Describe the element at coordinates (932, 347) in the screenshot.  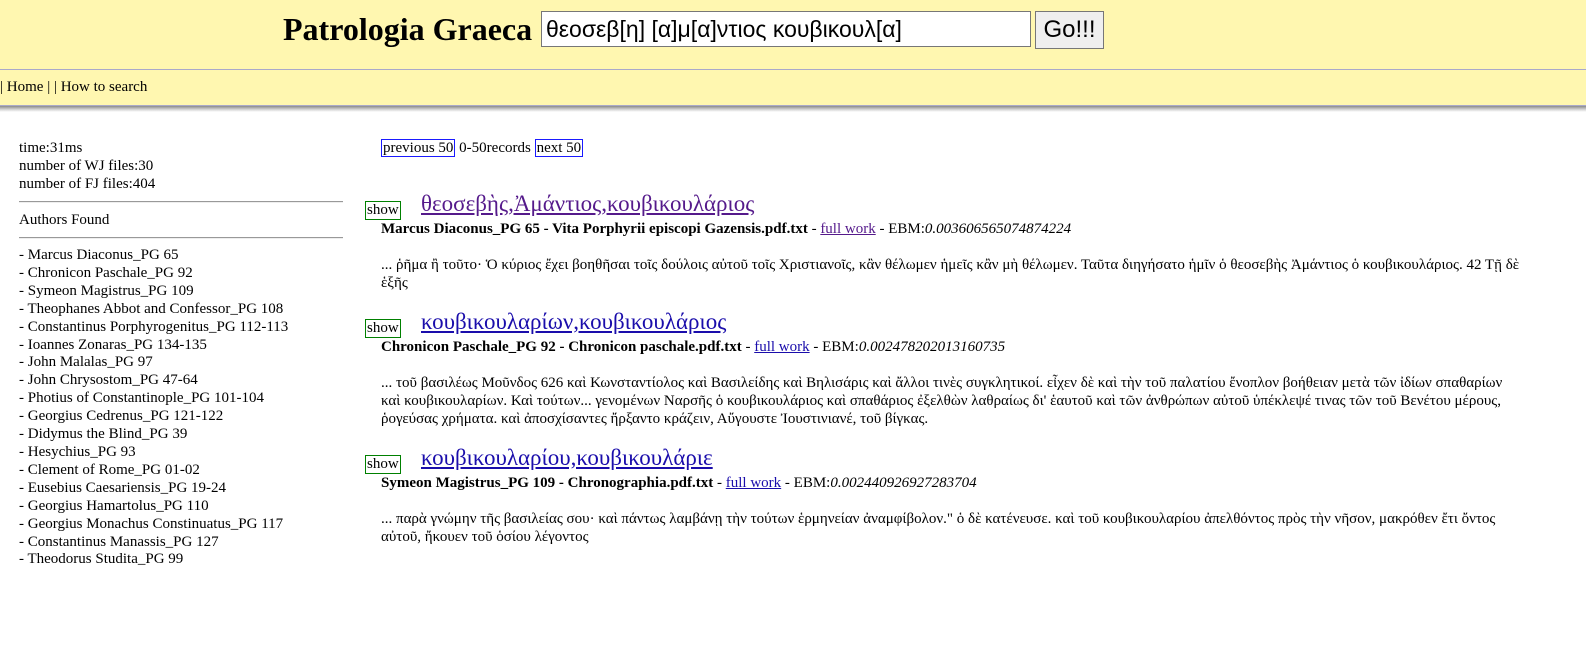
I see `ebm-score: 0.002478202013160735` at that location.